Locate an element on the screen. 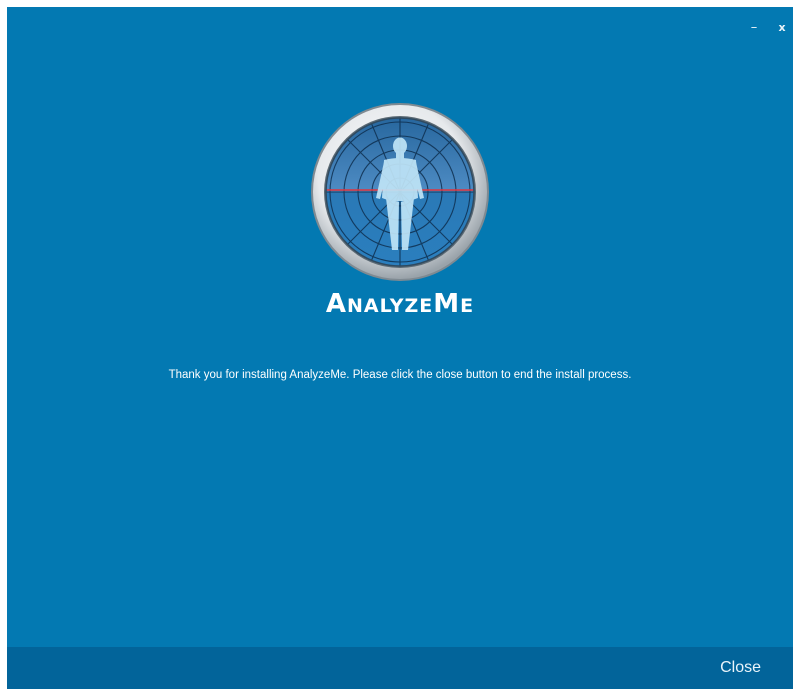  app-logo is located at coordinates (400, 192).